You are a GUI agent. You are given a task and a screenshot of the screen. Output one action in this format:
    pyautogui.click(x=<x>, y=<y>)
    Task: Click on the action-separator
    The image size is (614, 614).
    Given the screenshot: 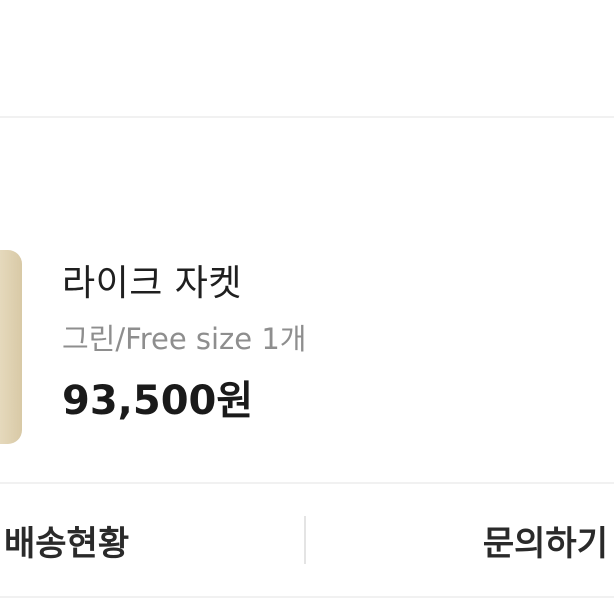 What is the action you would take?
    pyautogui.click(x=305, y=540)
    